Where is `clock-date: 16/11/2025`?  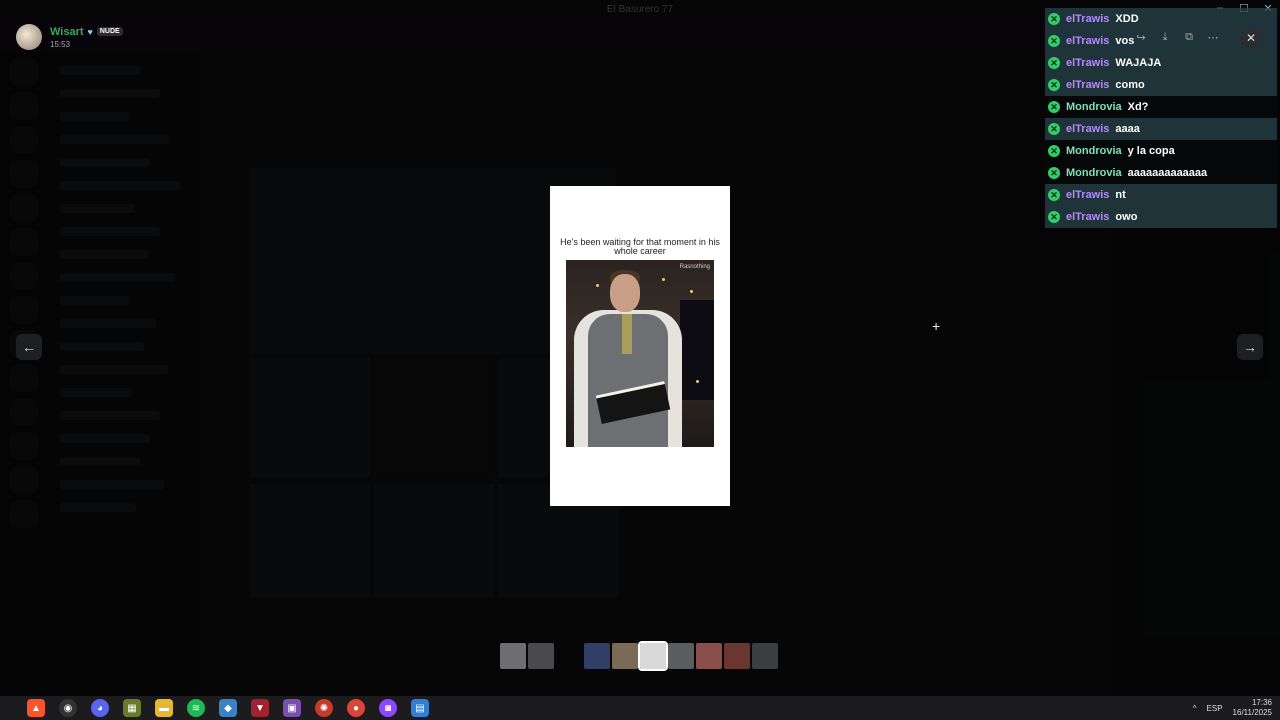
clock-date: 16/11/2025 is located at coordinates (1252, 712).